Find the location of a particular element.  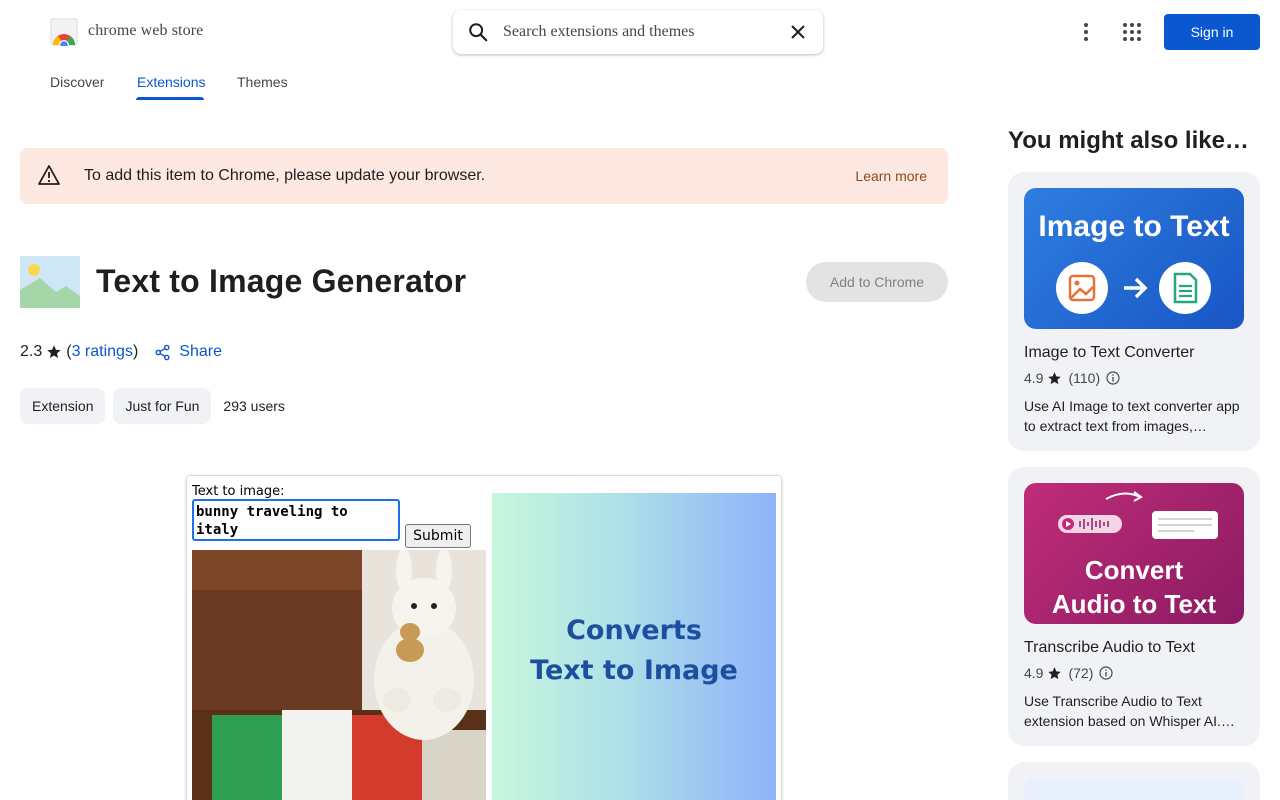

preview-label: Text to image: is located at coordinates (238, 491).